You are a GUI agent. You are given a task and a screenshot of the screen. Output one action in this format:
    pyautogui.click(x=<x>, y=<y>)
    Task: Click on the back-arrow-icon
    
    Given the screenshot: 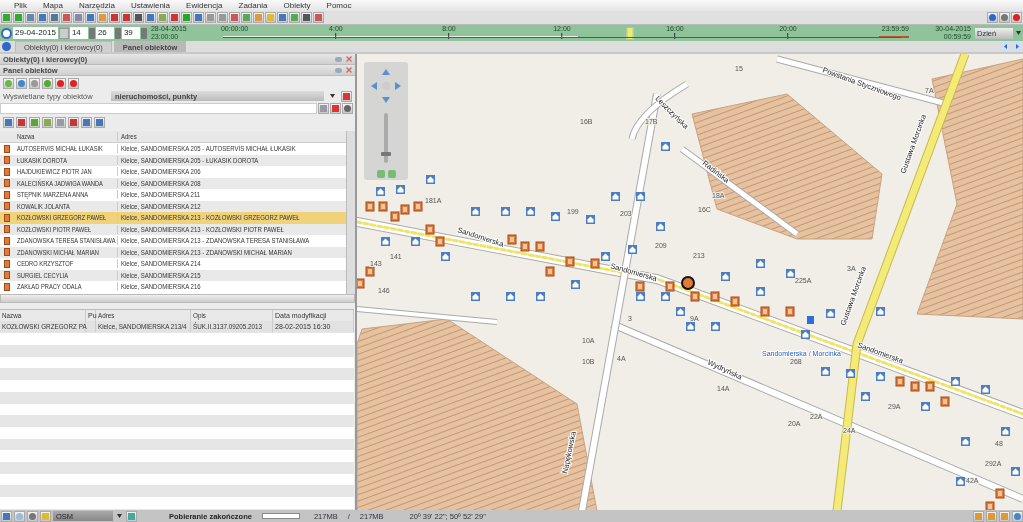 What is the action you would take?
    pyautogui.click(x=1005, y=46)
    